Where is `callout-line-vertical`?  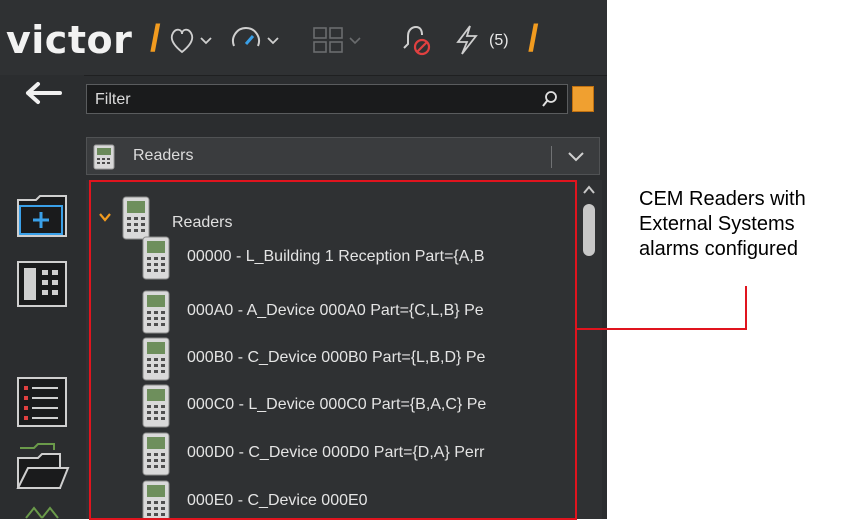 callout-line-vertical is located at coordinates (746, 308).